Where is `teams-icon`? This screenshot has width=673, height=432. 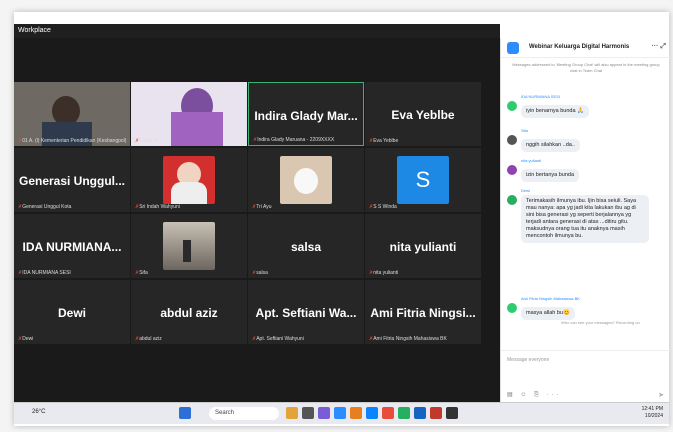
teams-icon is located at coordinates (324, 413).